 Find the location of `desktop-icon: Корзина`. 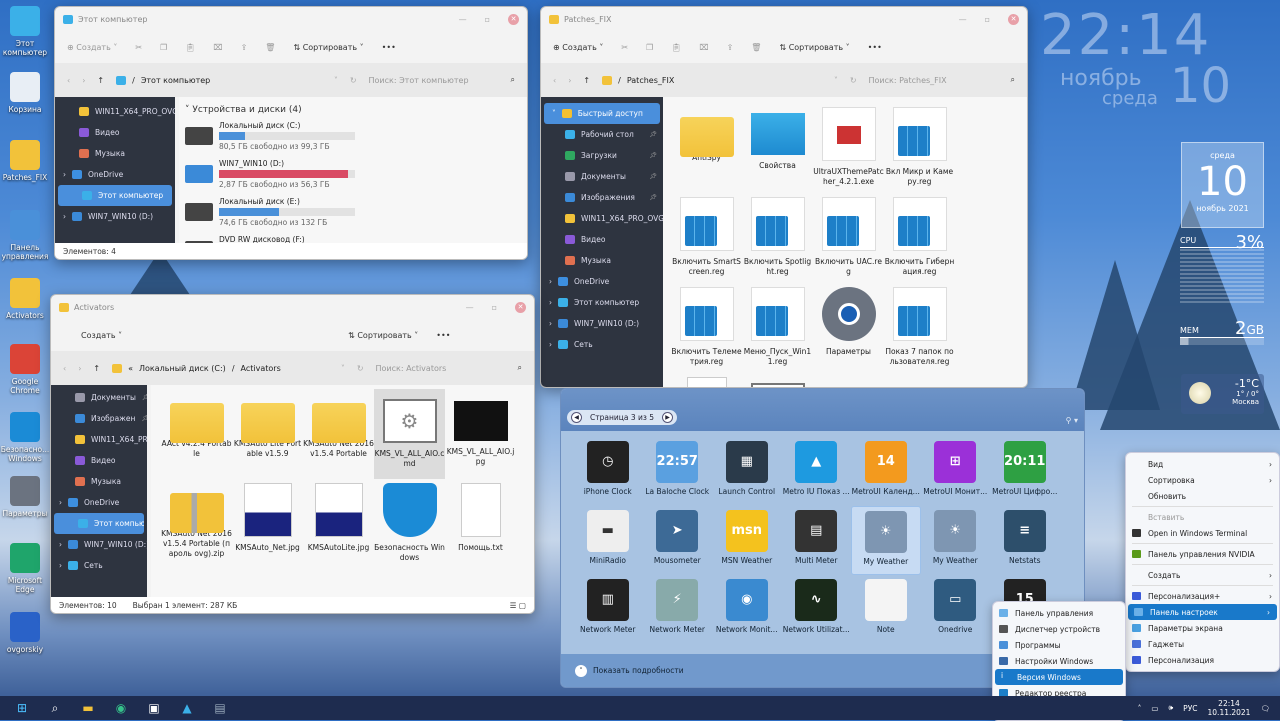

desktop-icon: Корзина is located at coordinates (25, 93).